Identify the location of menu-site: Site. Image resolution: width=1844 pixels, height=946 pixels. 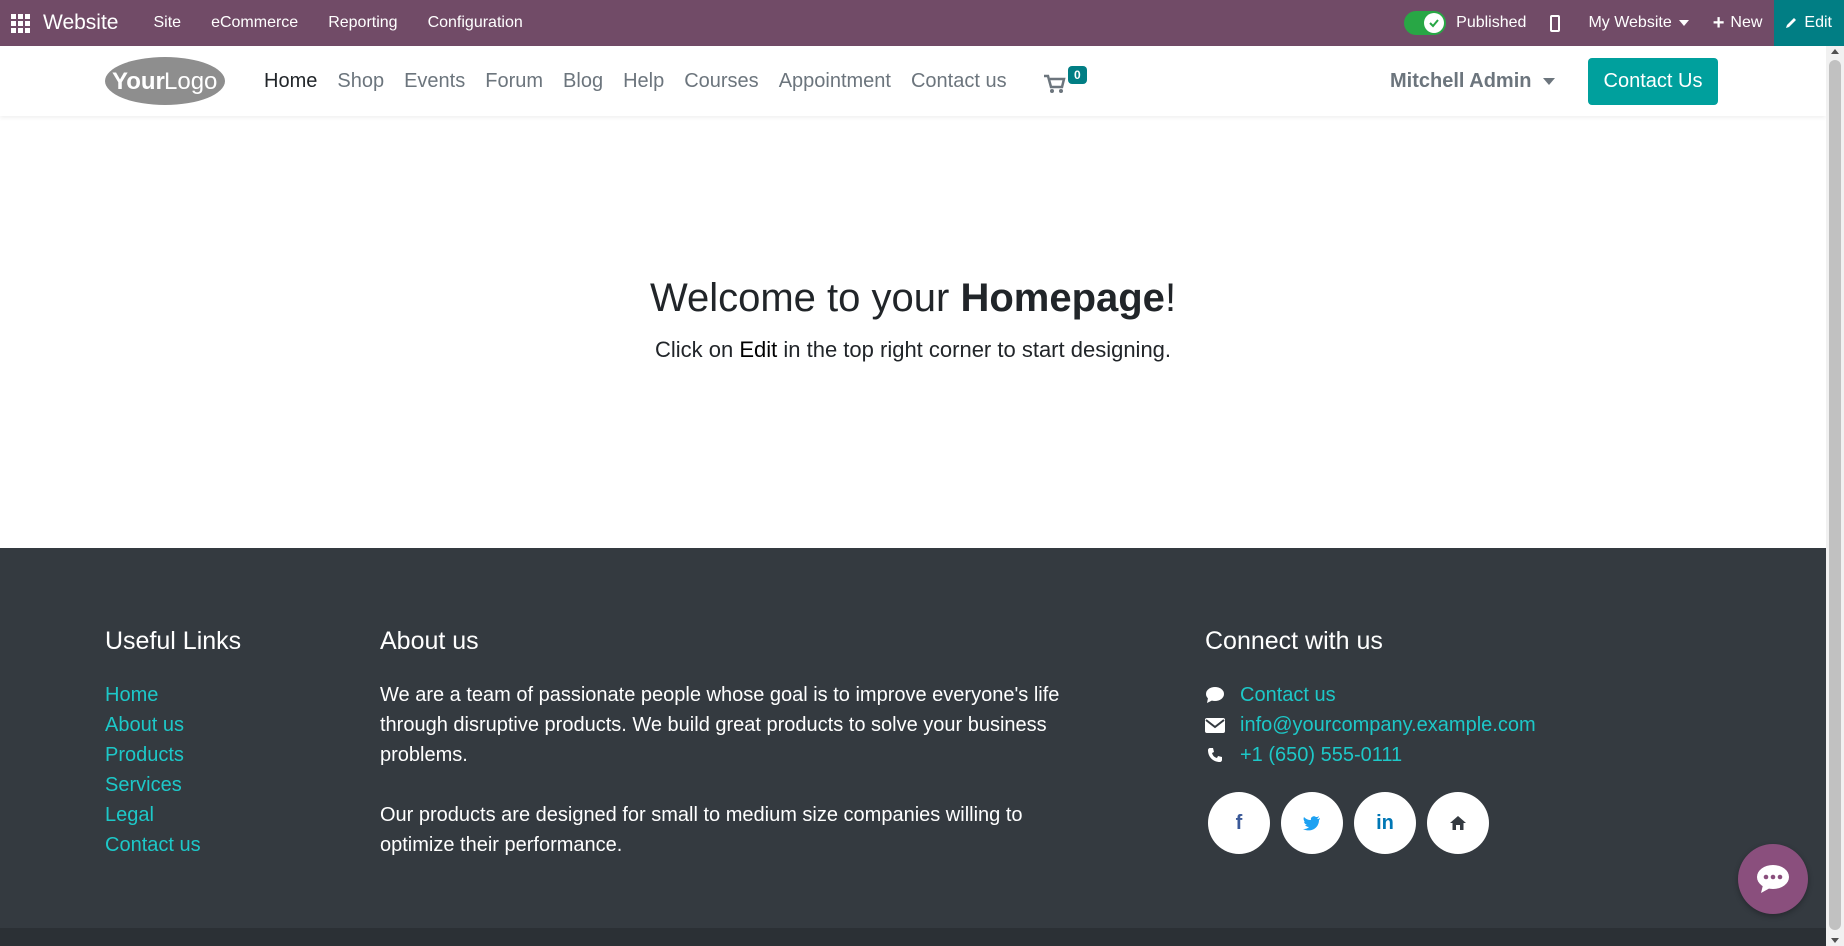
(167, 23).